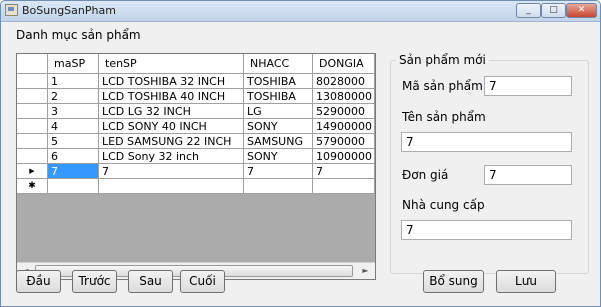 The image size is (601, 307). I want to click on cell-tensp: LED SAMSUNG 22 INCH, so click(171, 141).